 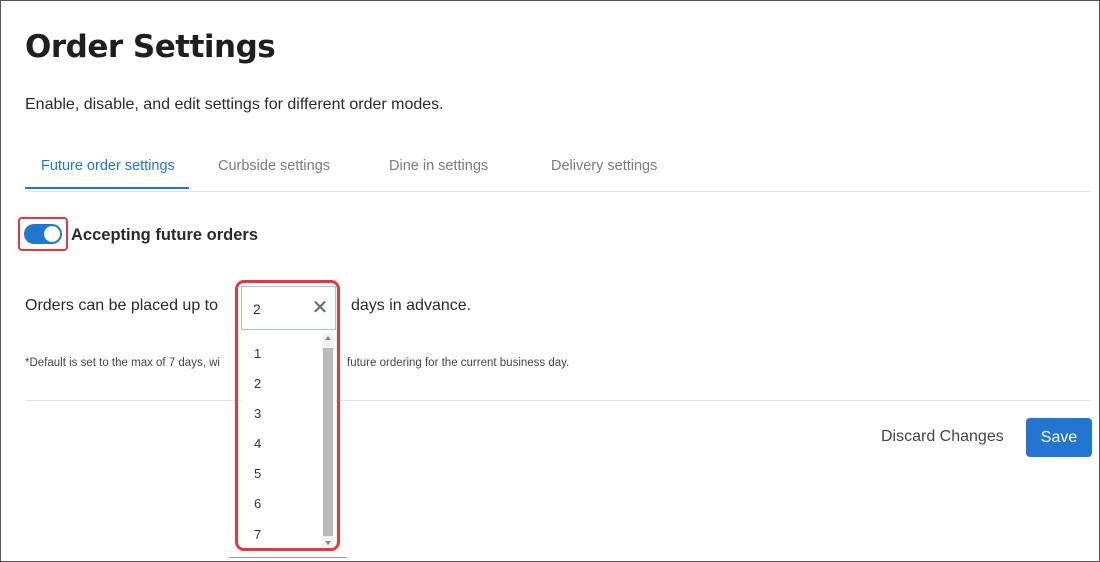 What do you see at coordinates (274, 169) in the screenshot?
I see `tab-curbside-settings: Curbside settings` at bounding box center [274, 169].